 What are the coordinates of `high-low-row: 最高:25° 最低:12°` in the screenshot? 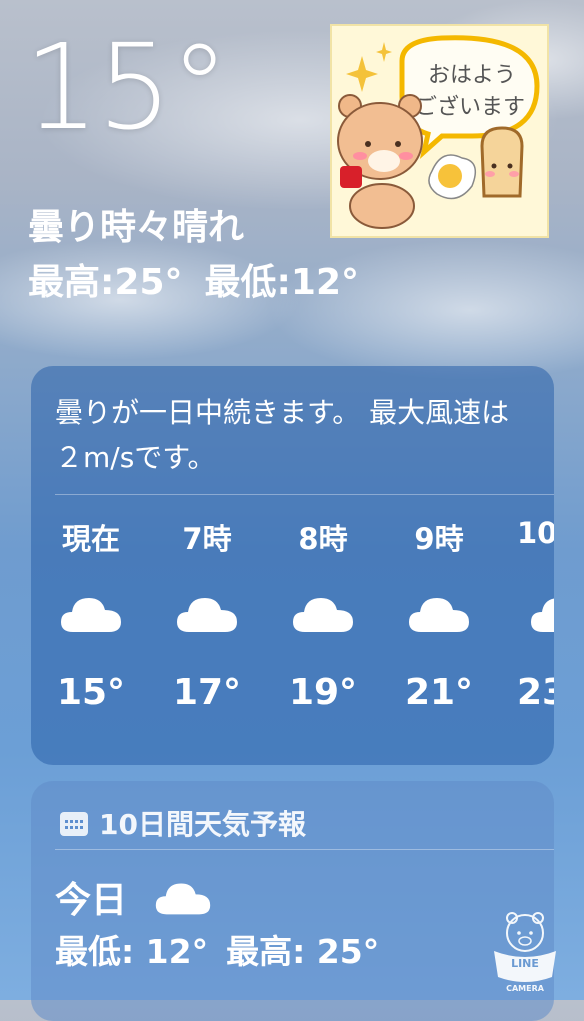 It's located at (193, 279).